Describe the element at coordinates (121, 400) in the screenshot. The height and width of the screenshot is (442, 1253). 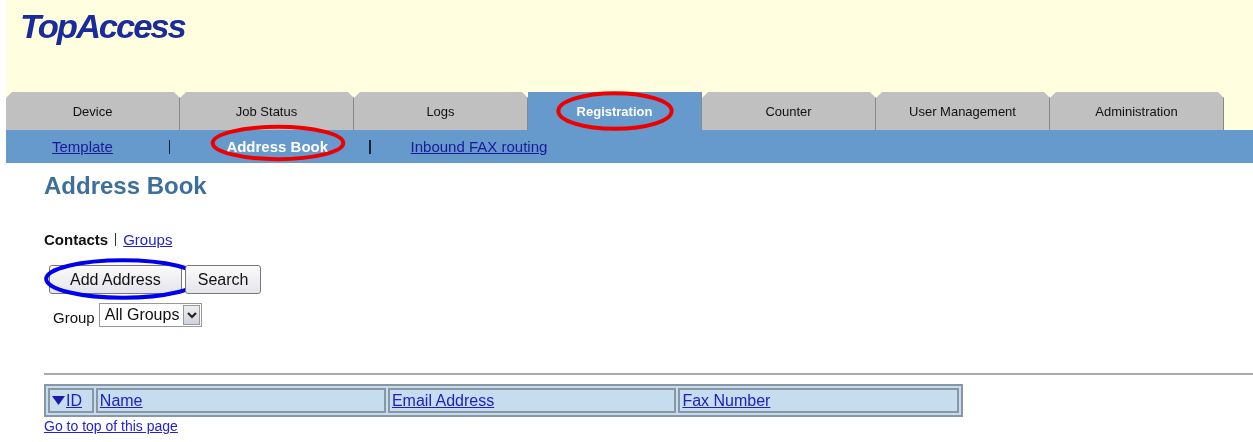
I see `sort-link: Name` at that location.